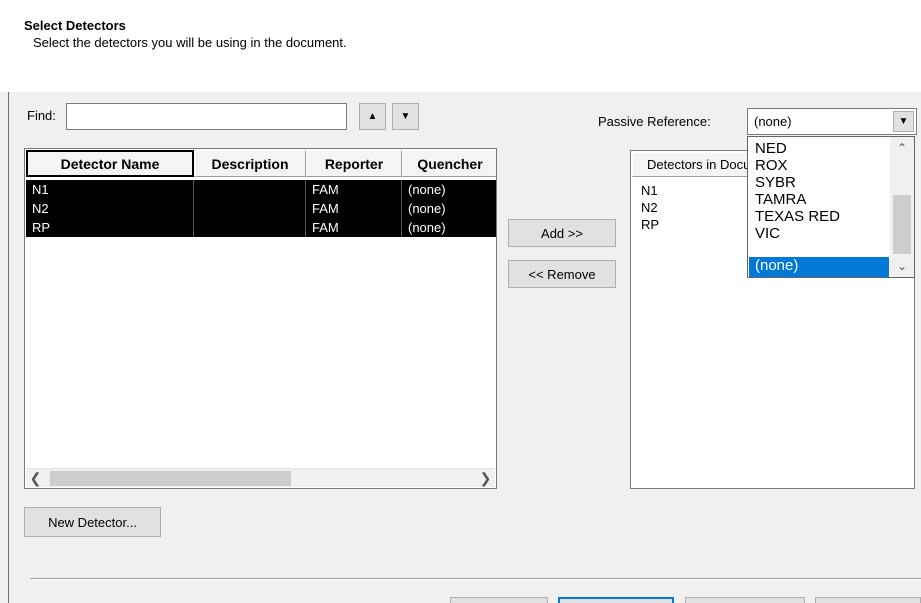 The image size is (921, 603). Describe the element at coordinates (449, 163) in the screenshot. I see `column-header-quencher: Quencher` at that location.